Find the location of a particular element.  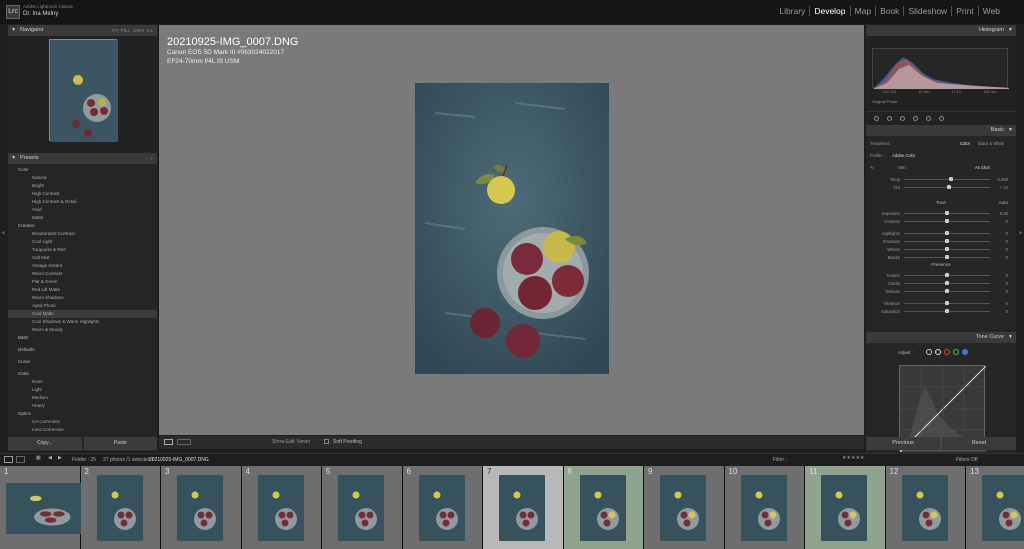

preset-item: Aged Photo is located at coordinates (82, 306).